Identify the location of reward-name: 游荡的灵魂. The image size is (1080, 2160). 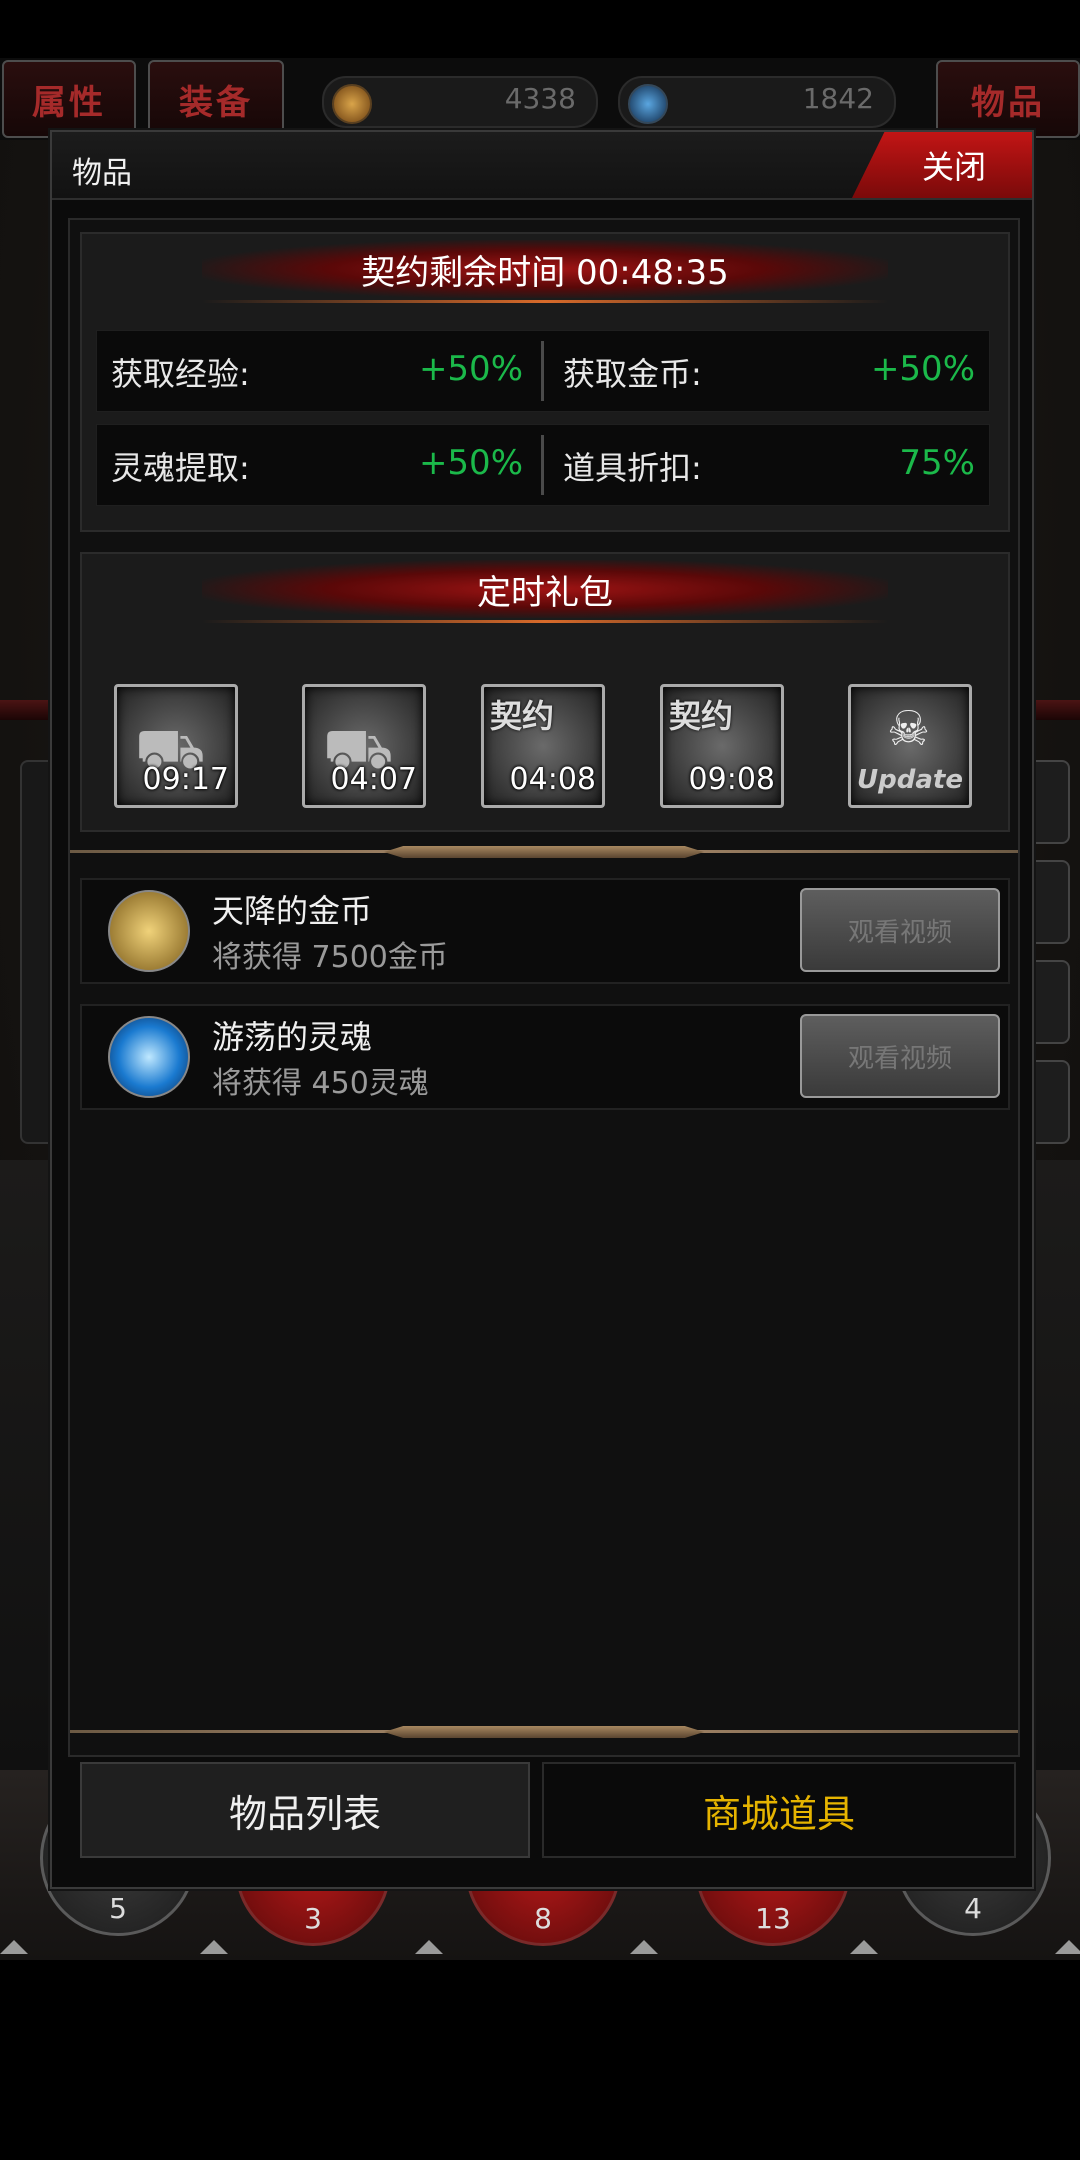
(292, 1037).